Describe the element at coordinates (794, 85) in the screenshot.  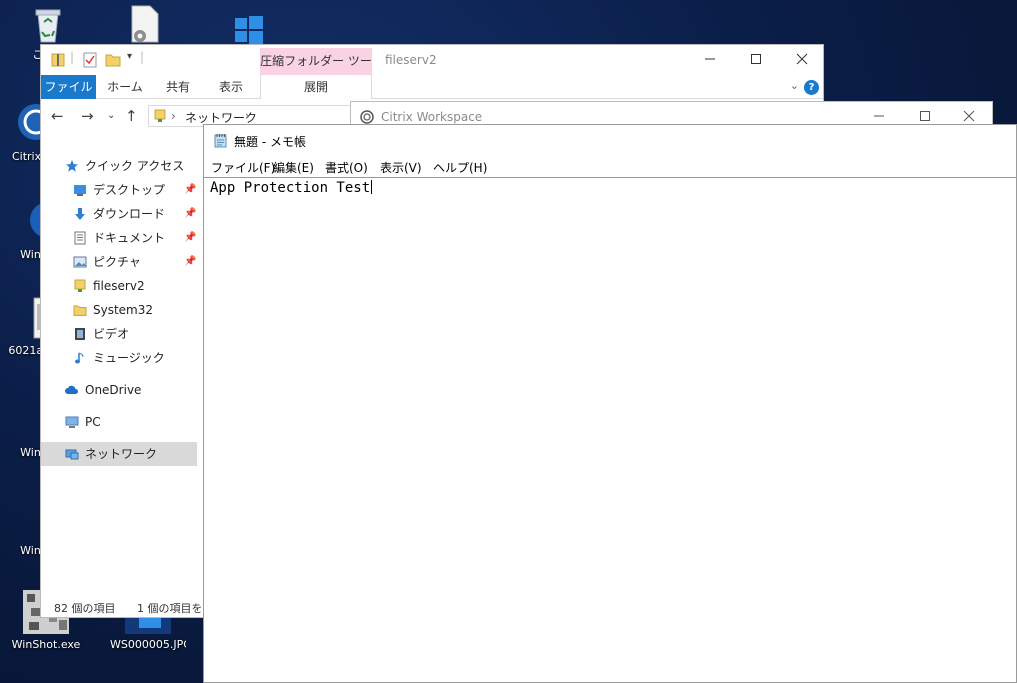
I see `ribbon-expand-icon: ⌄` at that location.